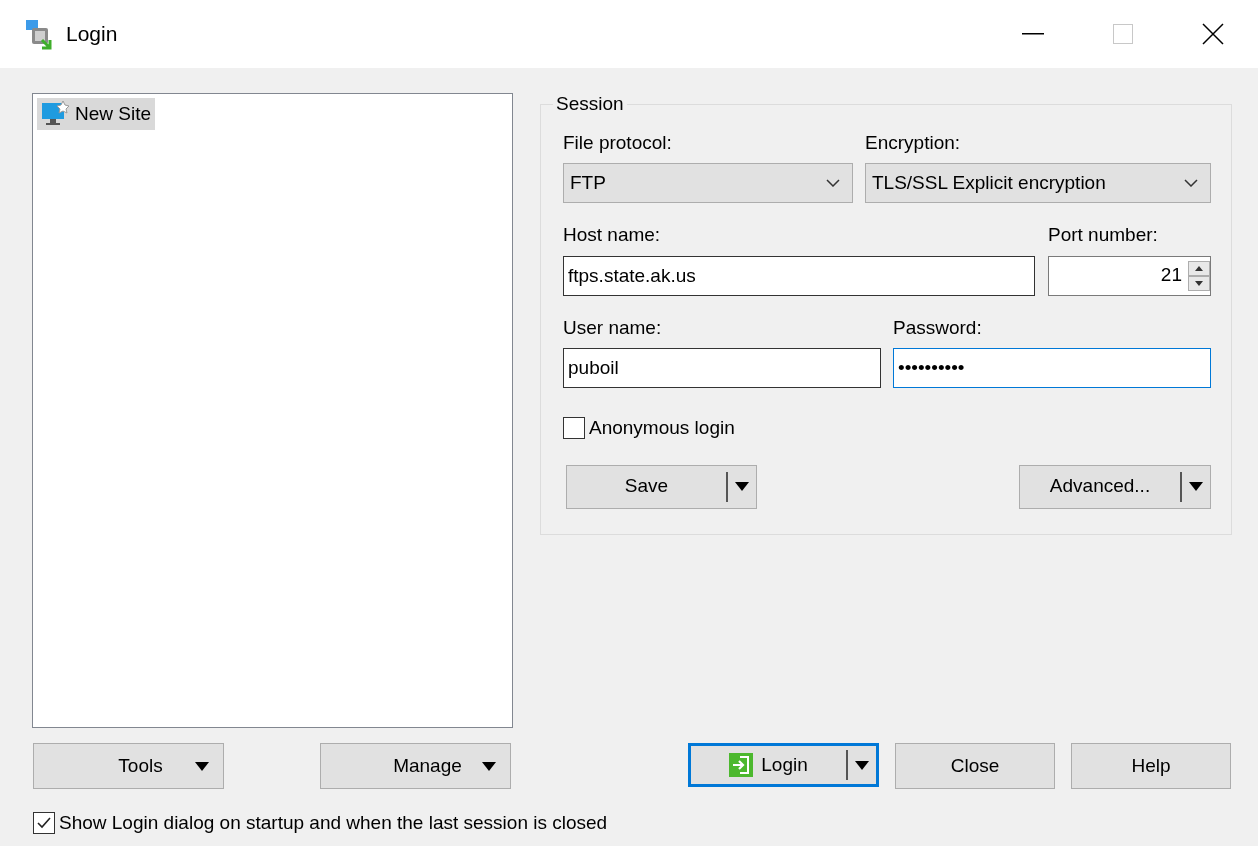 The height and width of the screenshot is (846, 1258). What do you see at coordinates (613, 327) in the screenshot?
I see `field-label: User name:` at bounding box center [613, 327].